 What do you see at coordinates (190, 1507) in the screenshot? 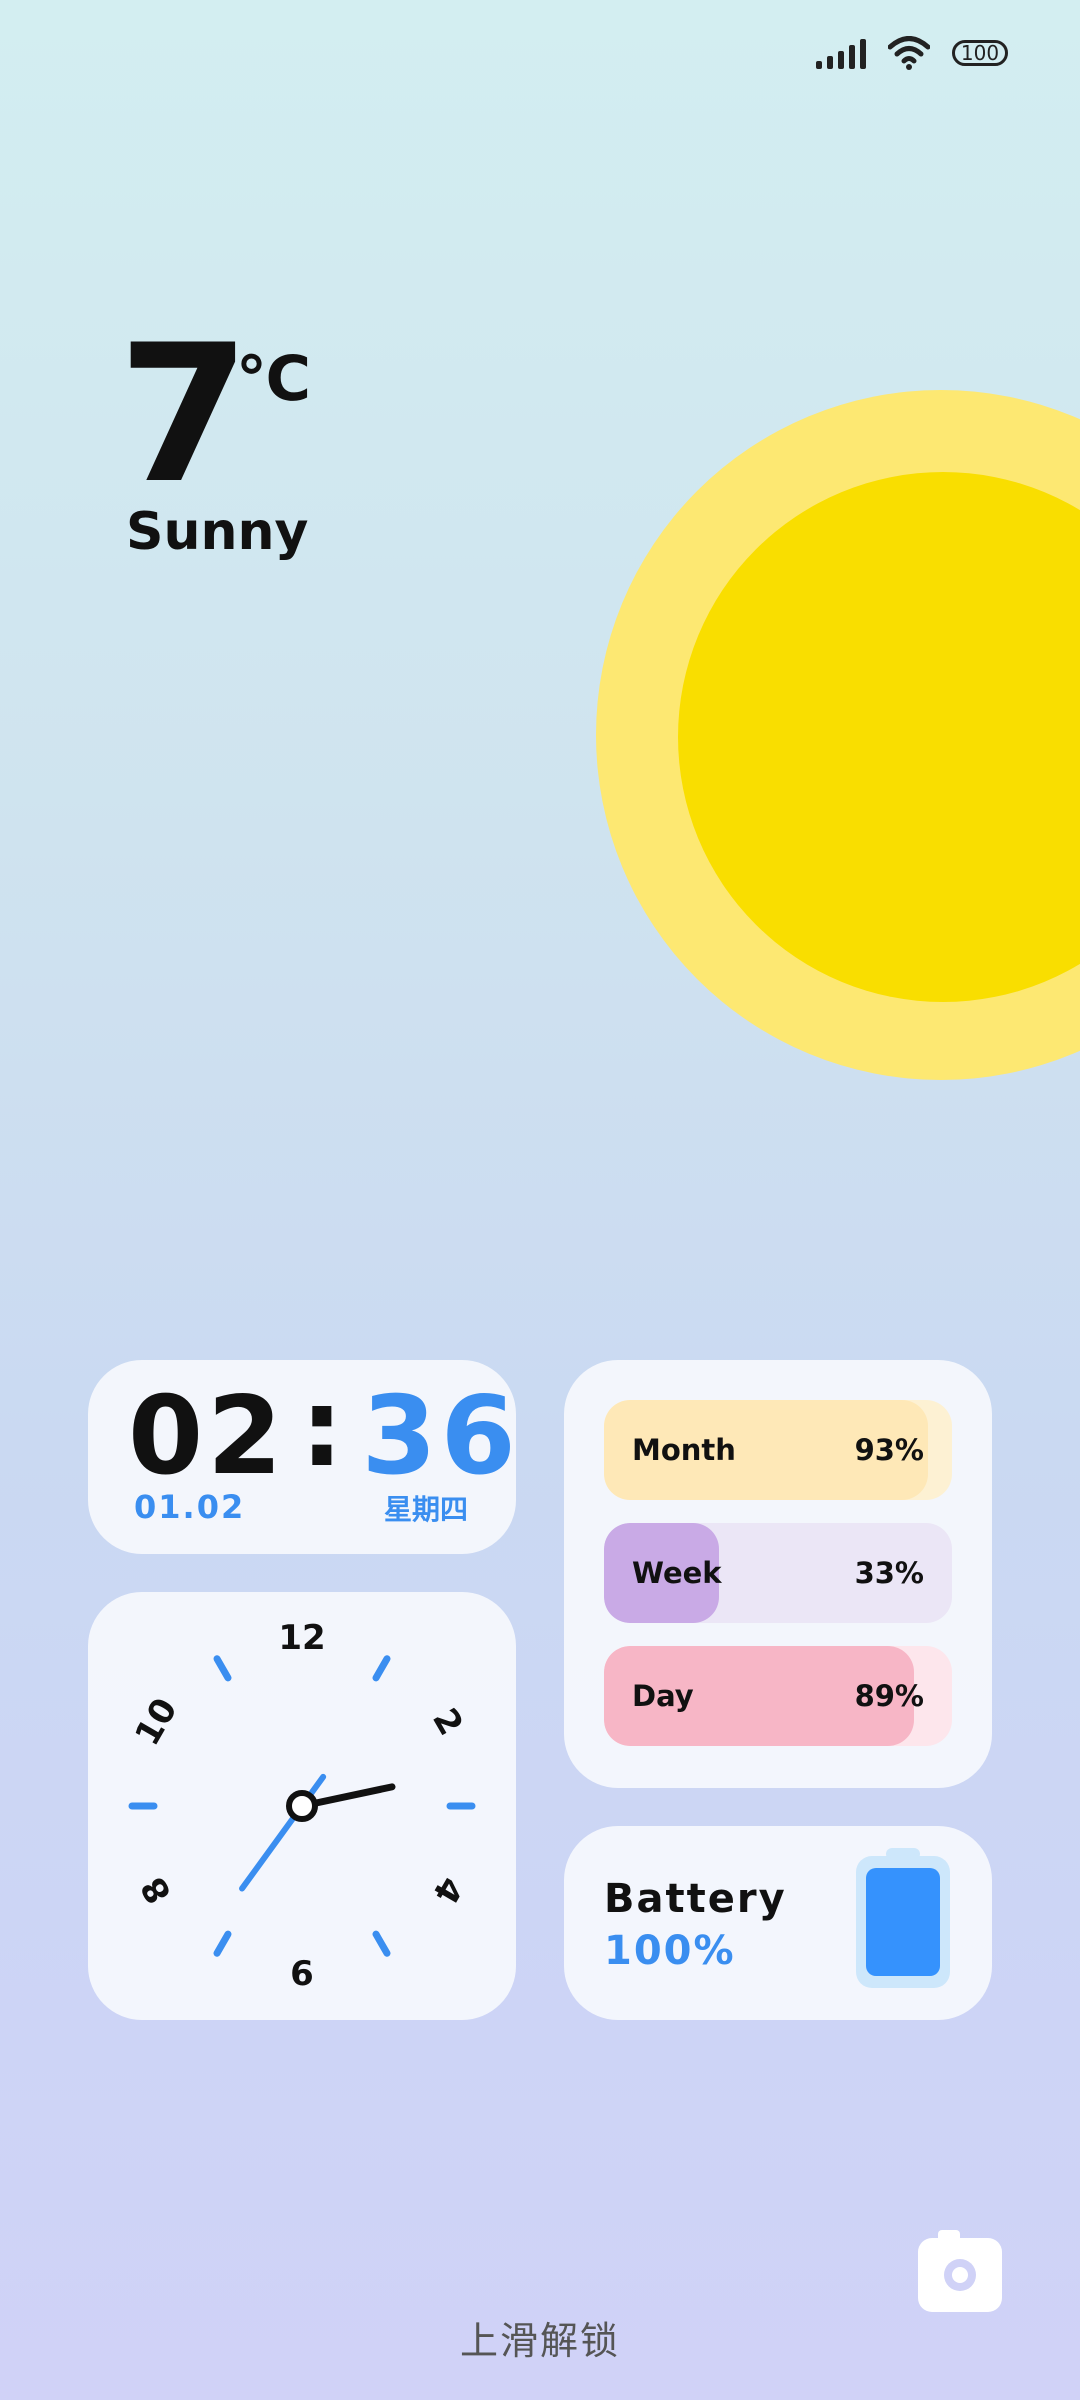
I see `clock-date: 01.02` at bounding box center [190, 1507].